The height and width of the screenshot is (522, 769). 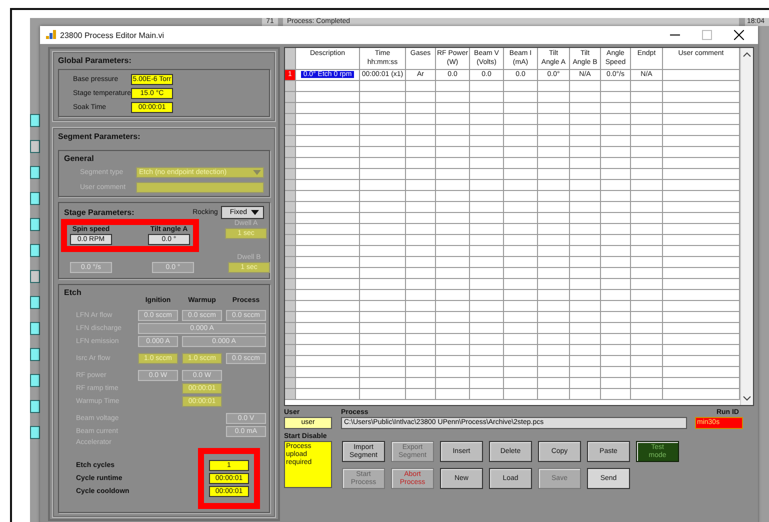 I want to click on scroll-bar, so click(x=746, y=226).